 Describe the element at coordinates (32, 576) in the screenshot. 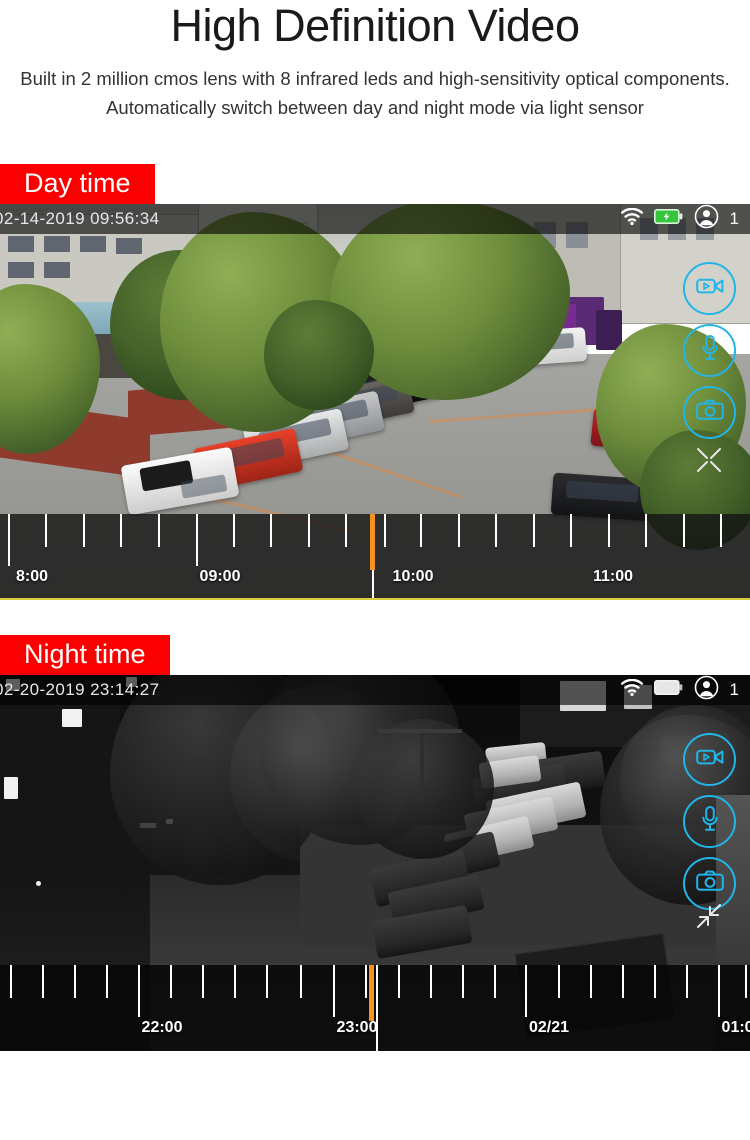

I see `timeline-label: 8:00` at that location.